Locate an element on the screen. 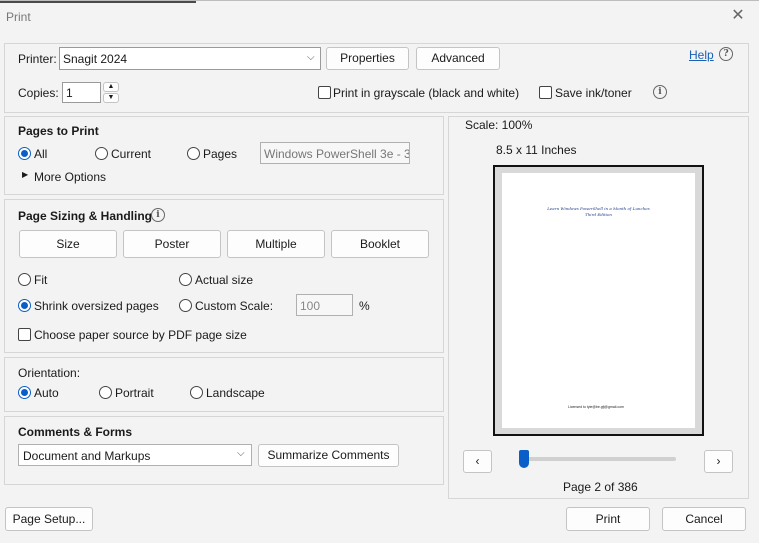 The height and width of the screenshot is (543, 759). custom-scale-input: 100 is located at coordinates (324, 305).